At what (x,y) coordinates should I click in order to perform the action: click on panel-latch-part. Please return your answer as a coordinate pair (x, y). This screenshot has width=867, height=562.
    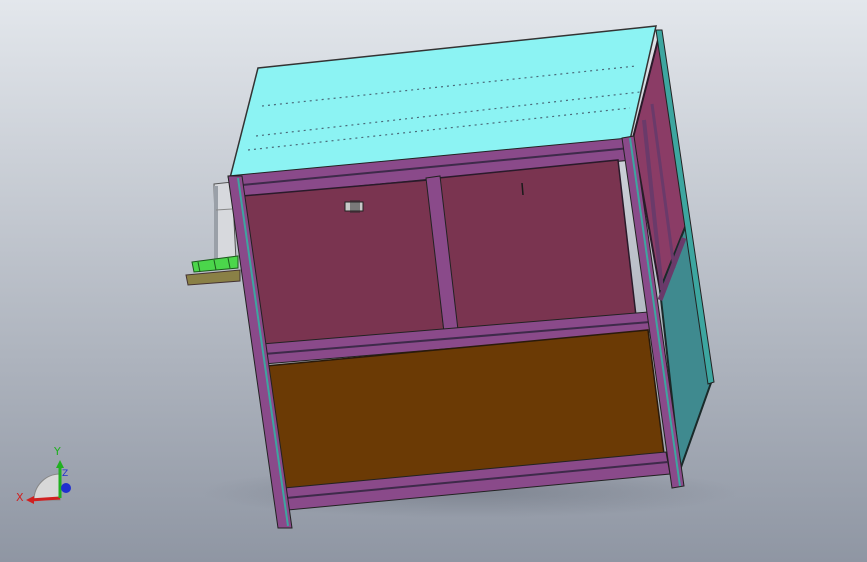
    Looking at the image, I should click on (354, 206).